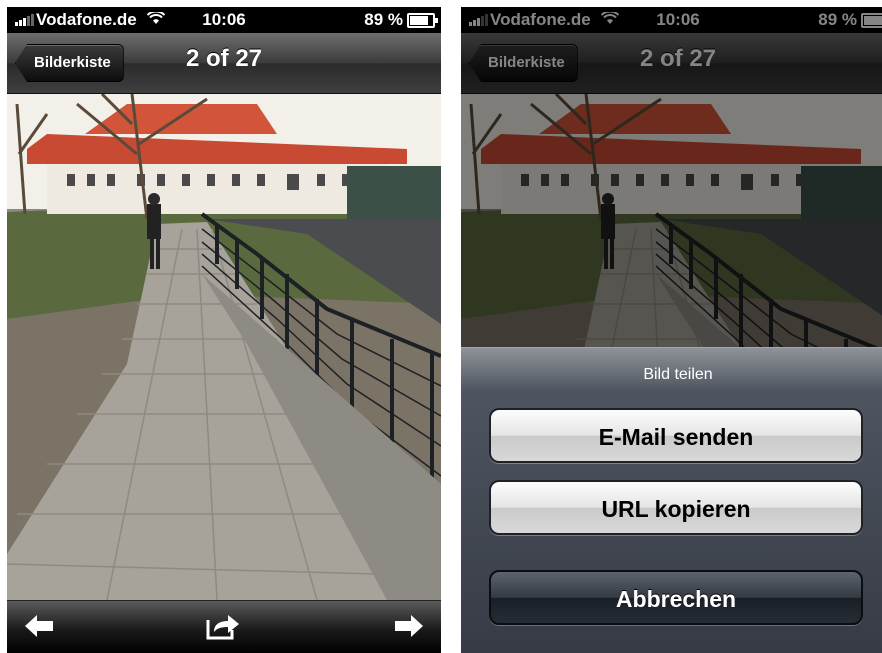  Describe the element at coordinates (69, 63) in the screenshot. I see `back-button: Bilderkiste` at that location.